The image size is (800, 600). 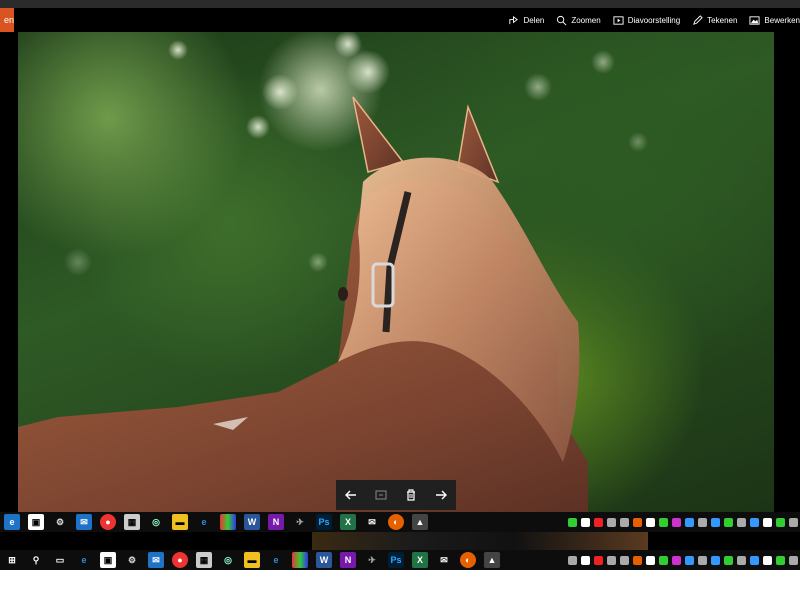 I want to click on back-tab: en, so click(x=7, y=20).